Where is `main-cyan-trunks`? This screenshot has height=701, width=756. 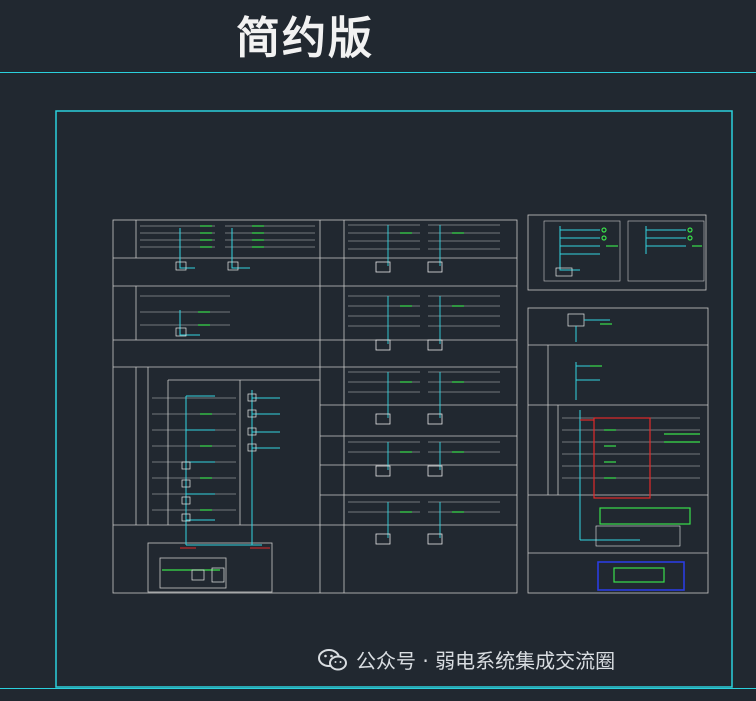
main-cyan-trunks is located at coordinates (229, 387).